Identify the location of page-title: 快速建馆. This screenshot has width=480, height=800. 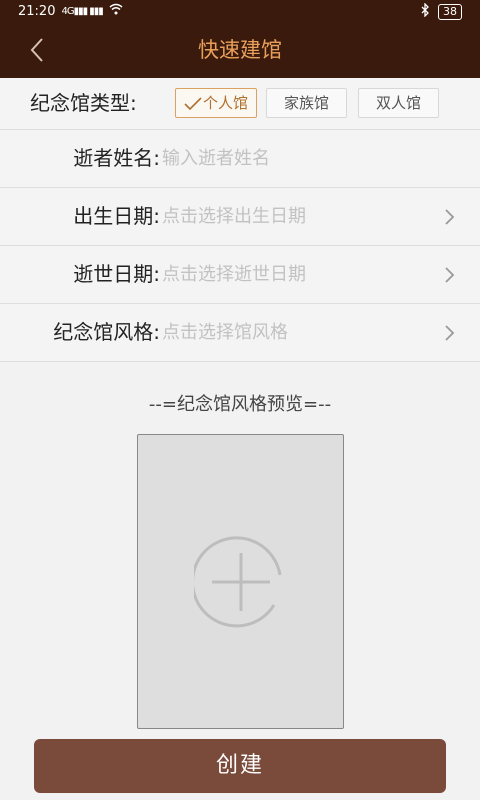
(240, 50).